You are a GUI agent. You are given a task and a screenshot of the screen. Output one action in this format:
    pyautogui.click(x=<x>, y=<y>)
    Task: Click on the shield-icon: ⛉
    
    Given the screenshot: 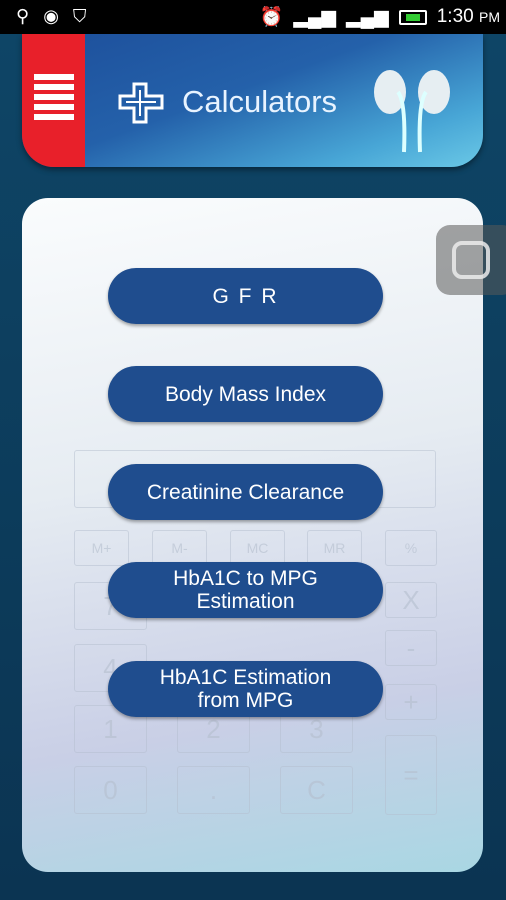 What is the action you would take?
    pyautogui.click(x=79, y=16)
    